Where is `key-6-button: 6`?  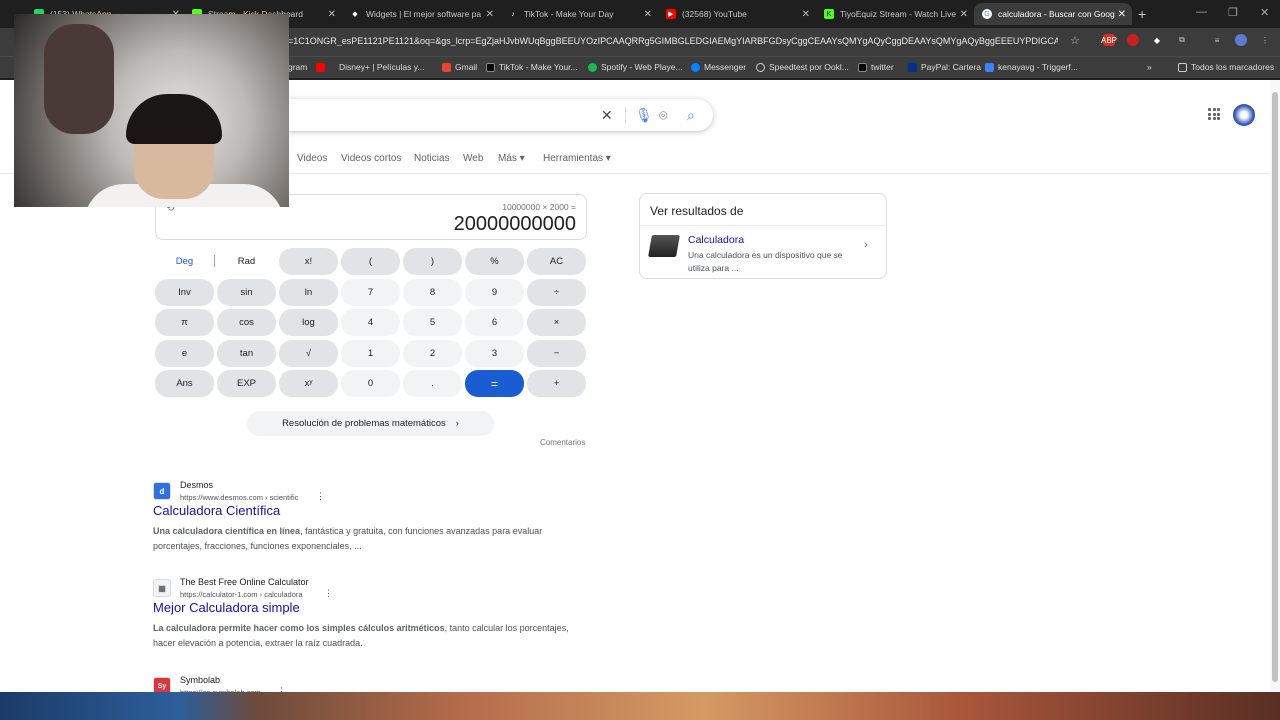
key-6-button: 6 is located at coordinates (494, 322).